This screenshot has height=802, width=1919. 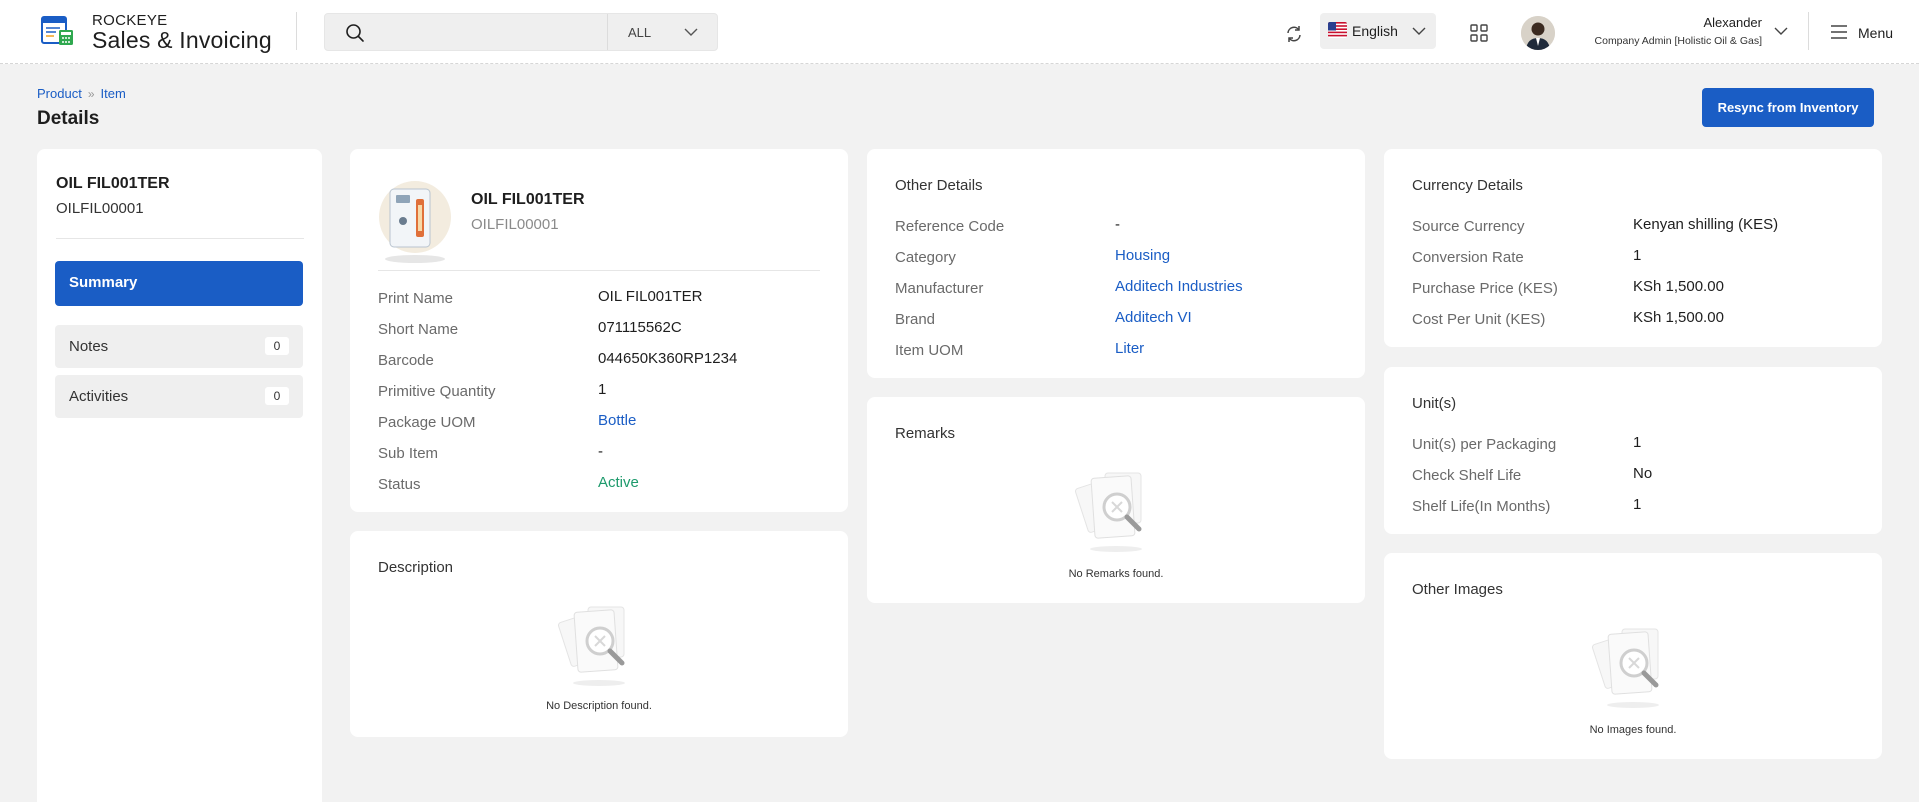 What do you see at coordinates (515, 224) in the screenshot?
I see `item-code: OILFIL00001` at bounding box center [515, 224].